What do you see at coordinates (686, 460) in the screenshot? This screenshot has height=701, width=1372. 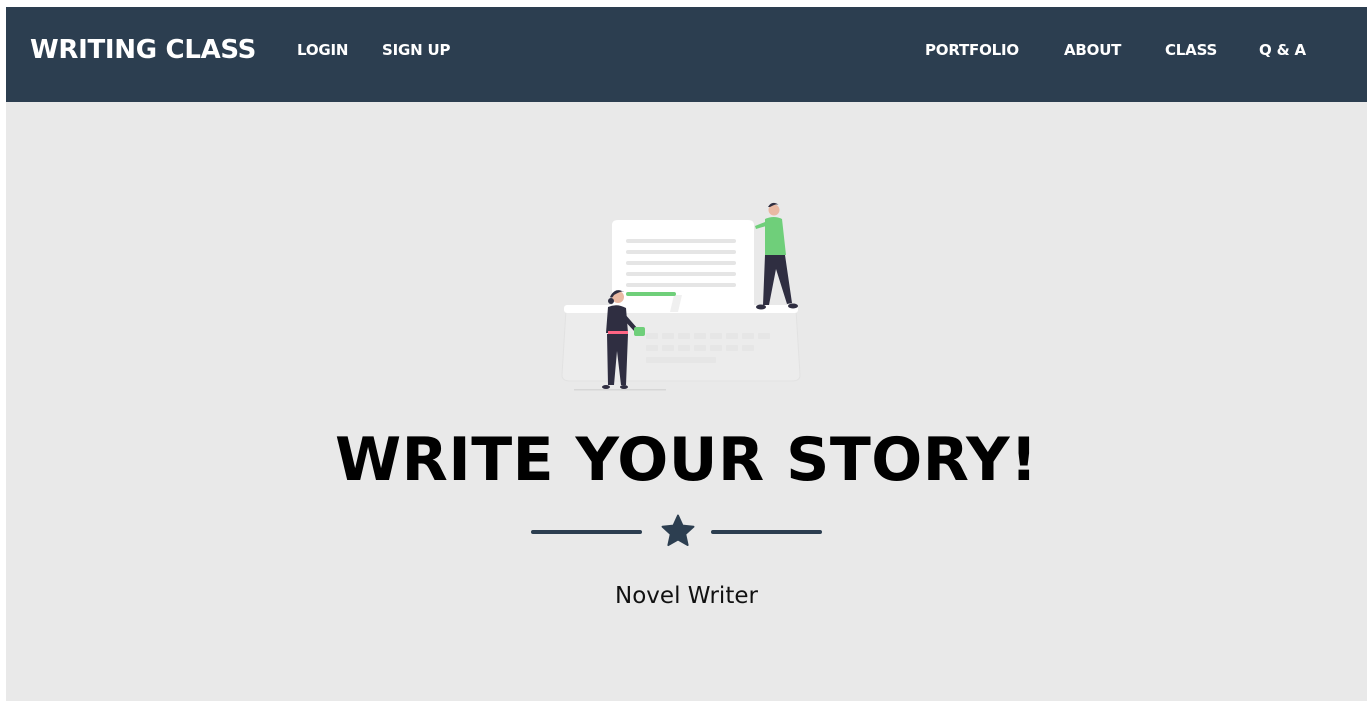 I see `hero-headline: WRITE YOUR STORY!` at bounding box center [686, 460].